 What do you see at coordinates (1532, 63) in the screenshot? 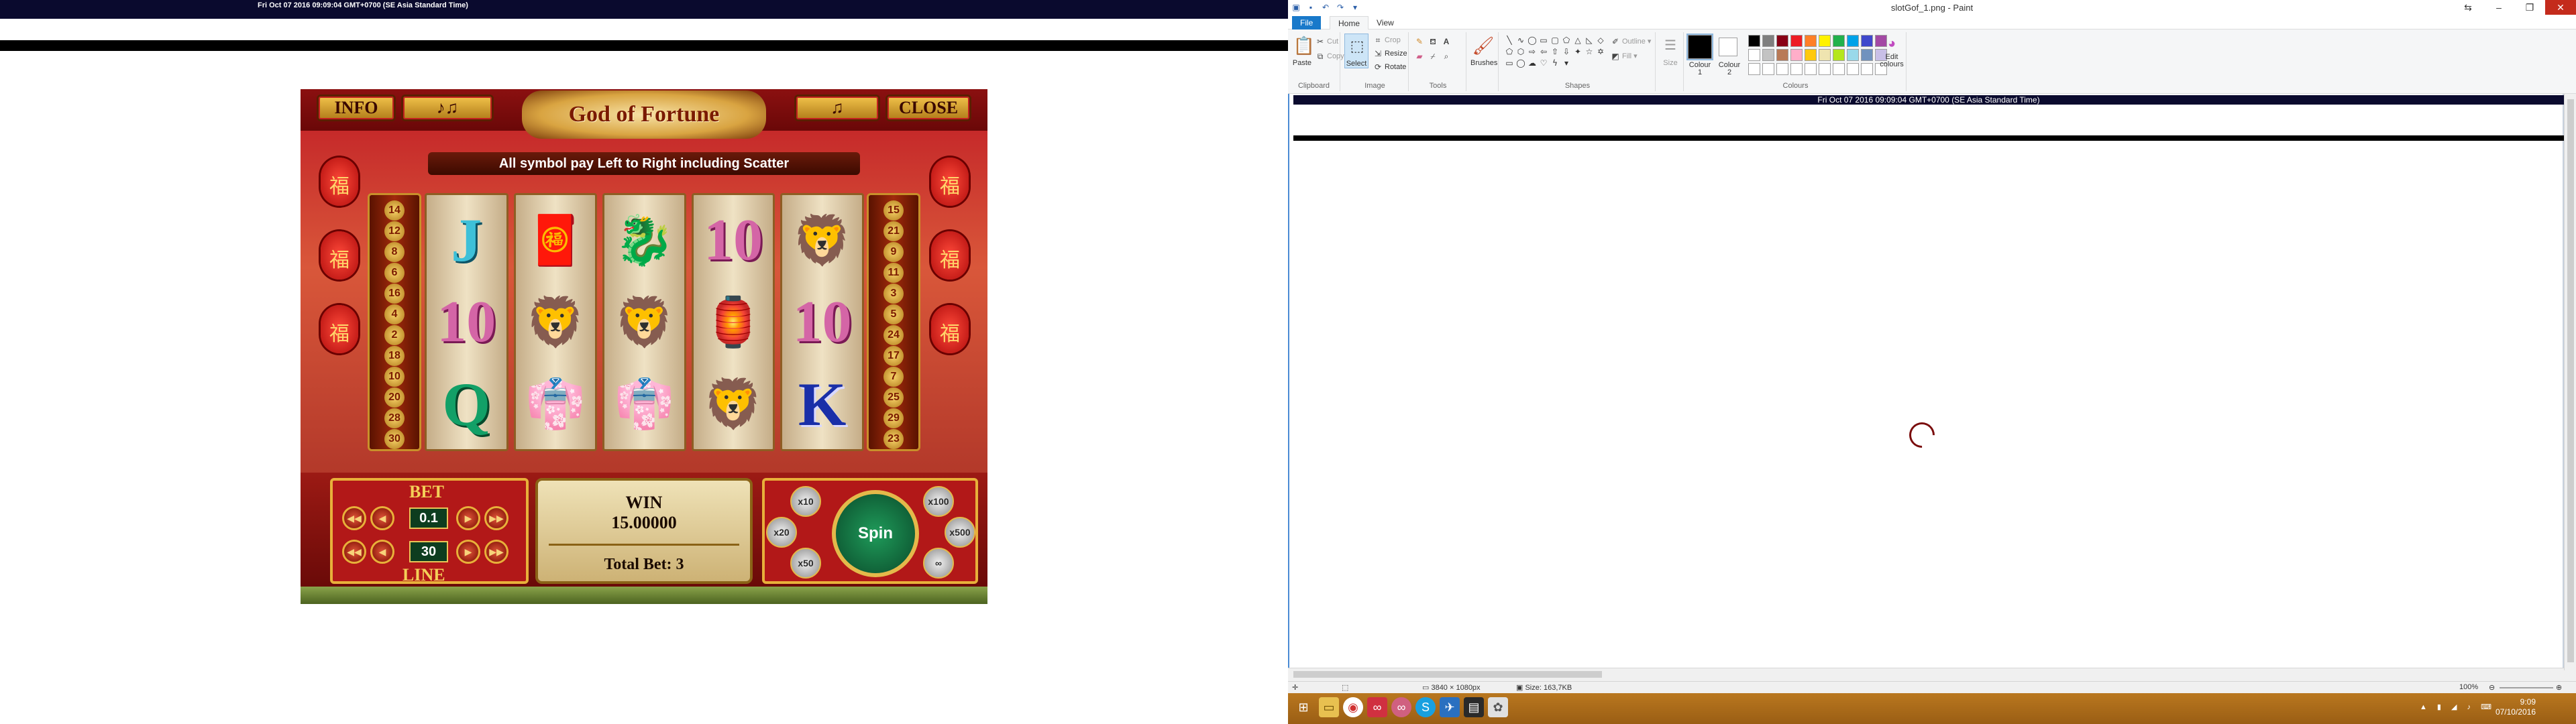
I see `callout-cloud-shape-icon: ☁` at bounding box center [1532, 63].